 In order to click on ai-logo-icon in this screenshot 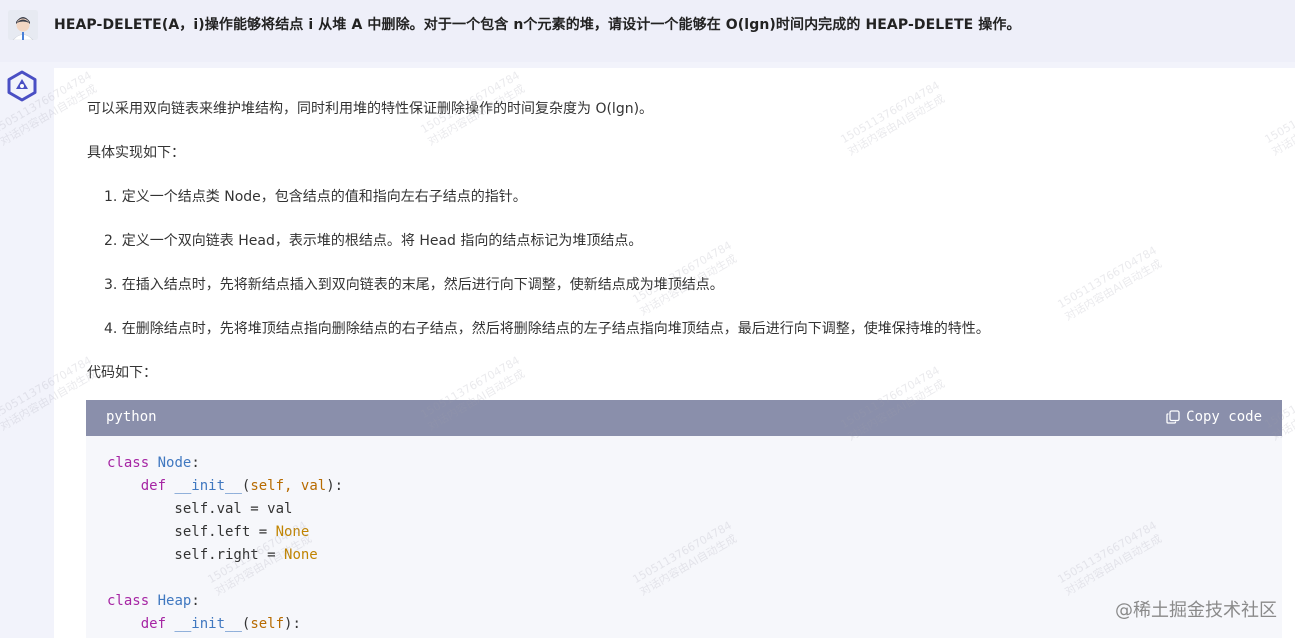, I will do `click(22, 86)`.